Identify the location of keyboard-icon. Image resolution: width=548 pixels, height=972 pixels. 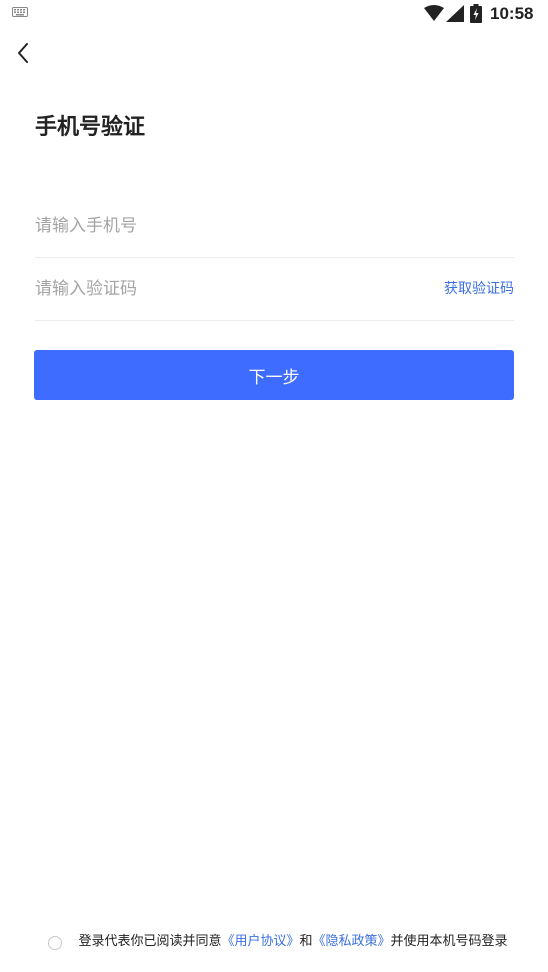
(20, 12).